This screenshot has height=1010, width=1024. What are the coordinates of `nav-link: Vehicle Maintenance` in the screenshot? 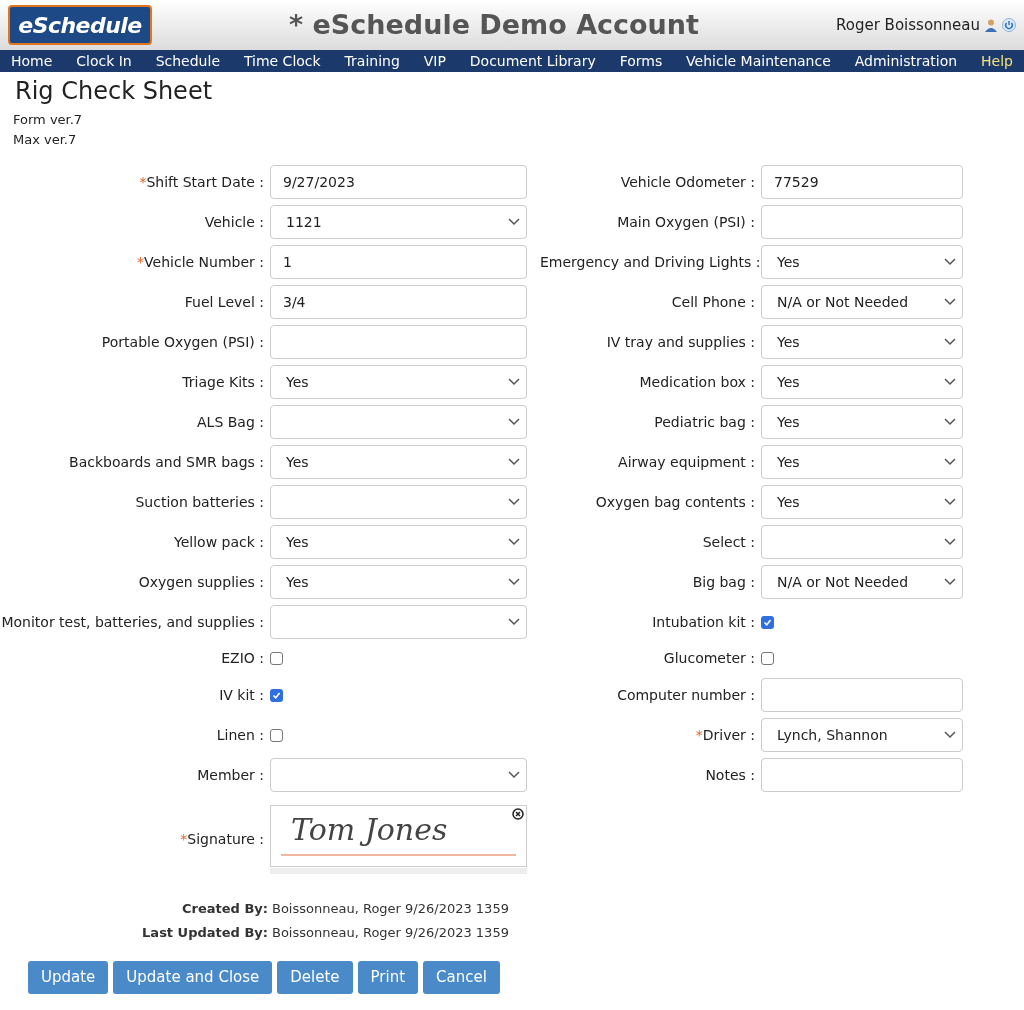 It's located at (758, 61).